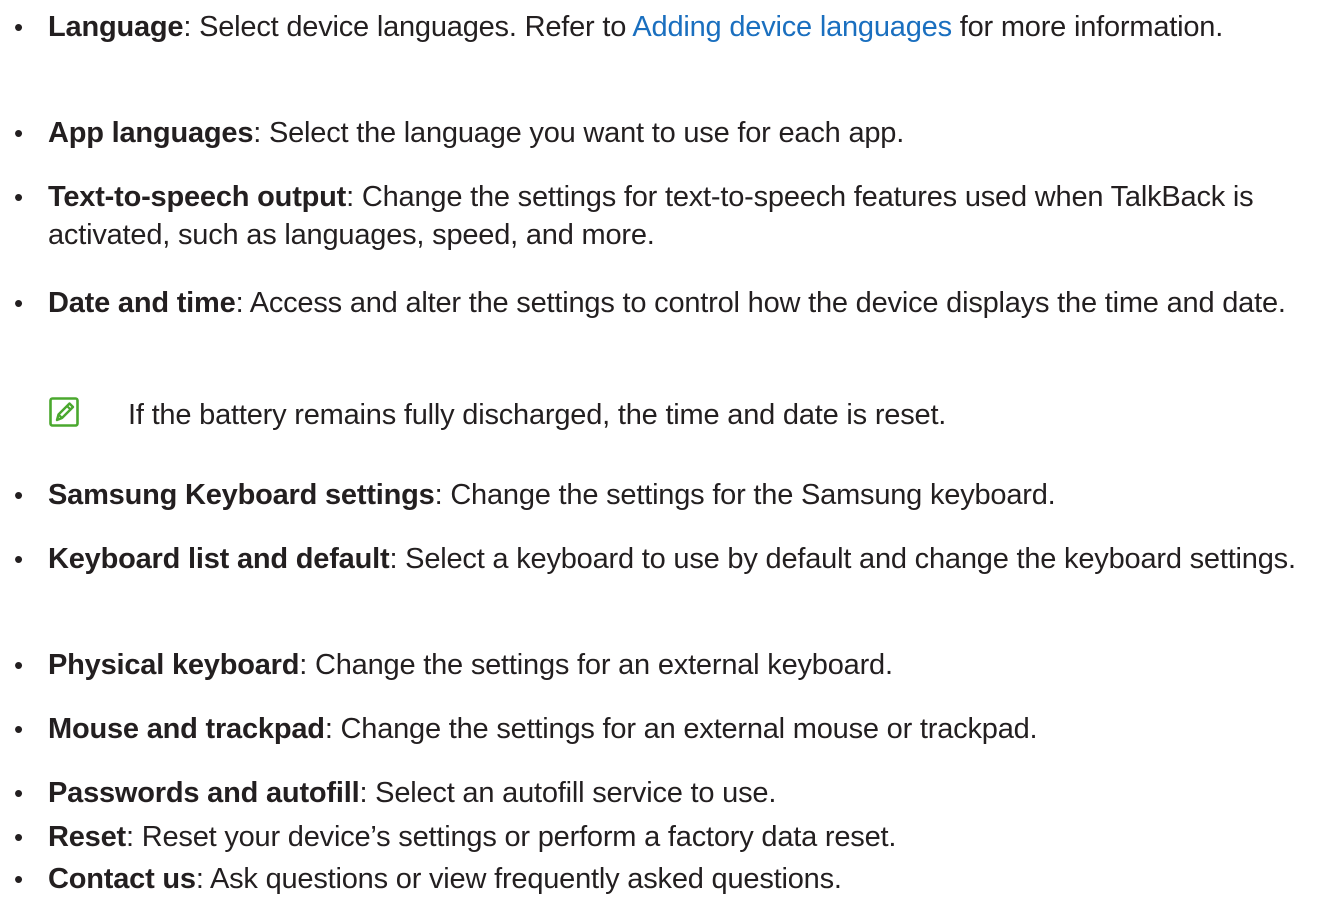 The image size is (1333, 902). Describe the element at coordinates (174, 665) in the screenshot. I see `item-term: Physical keyboard` at that location.